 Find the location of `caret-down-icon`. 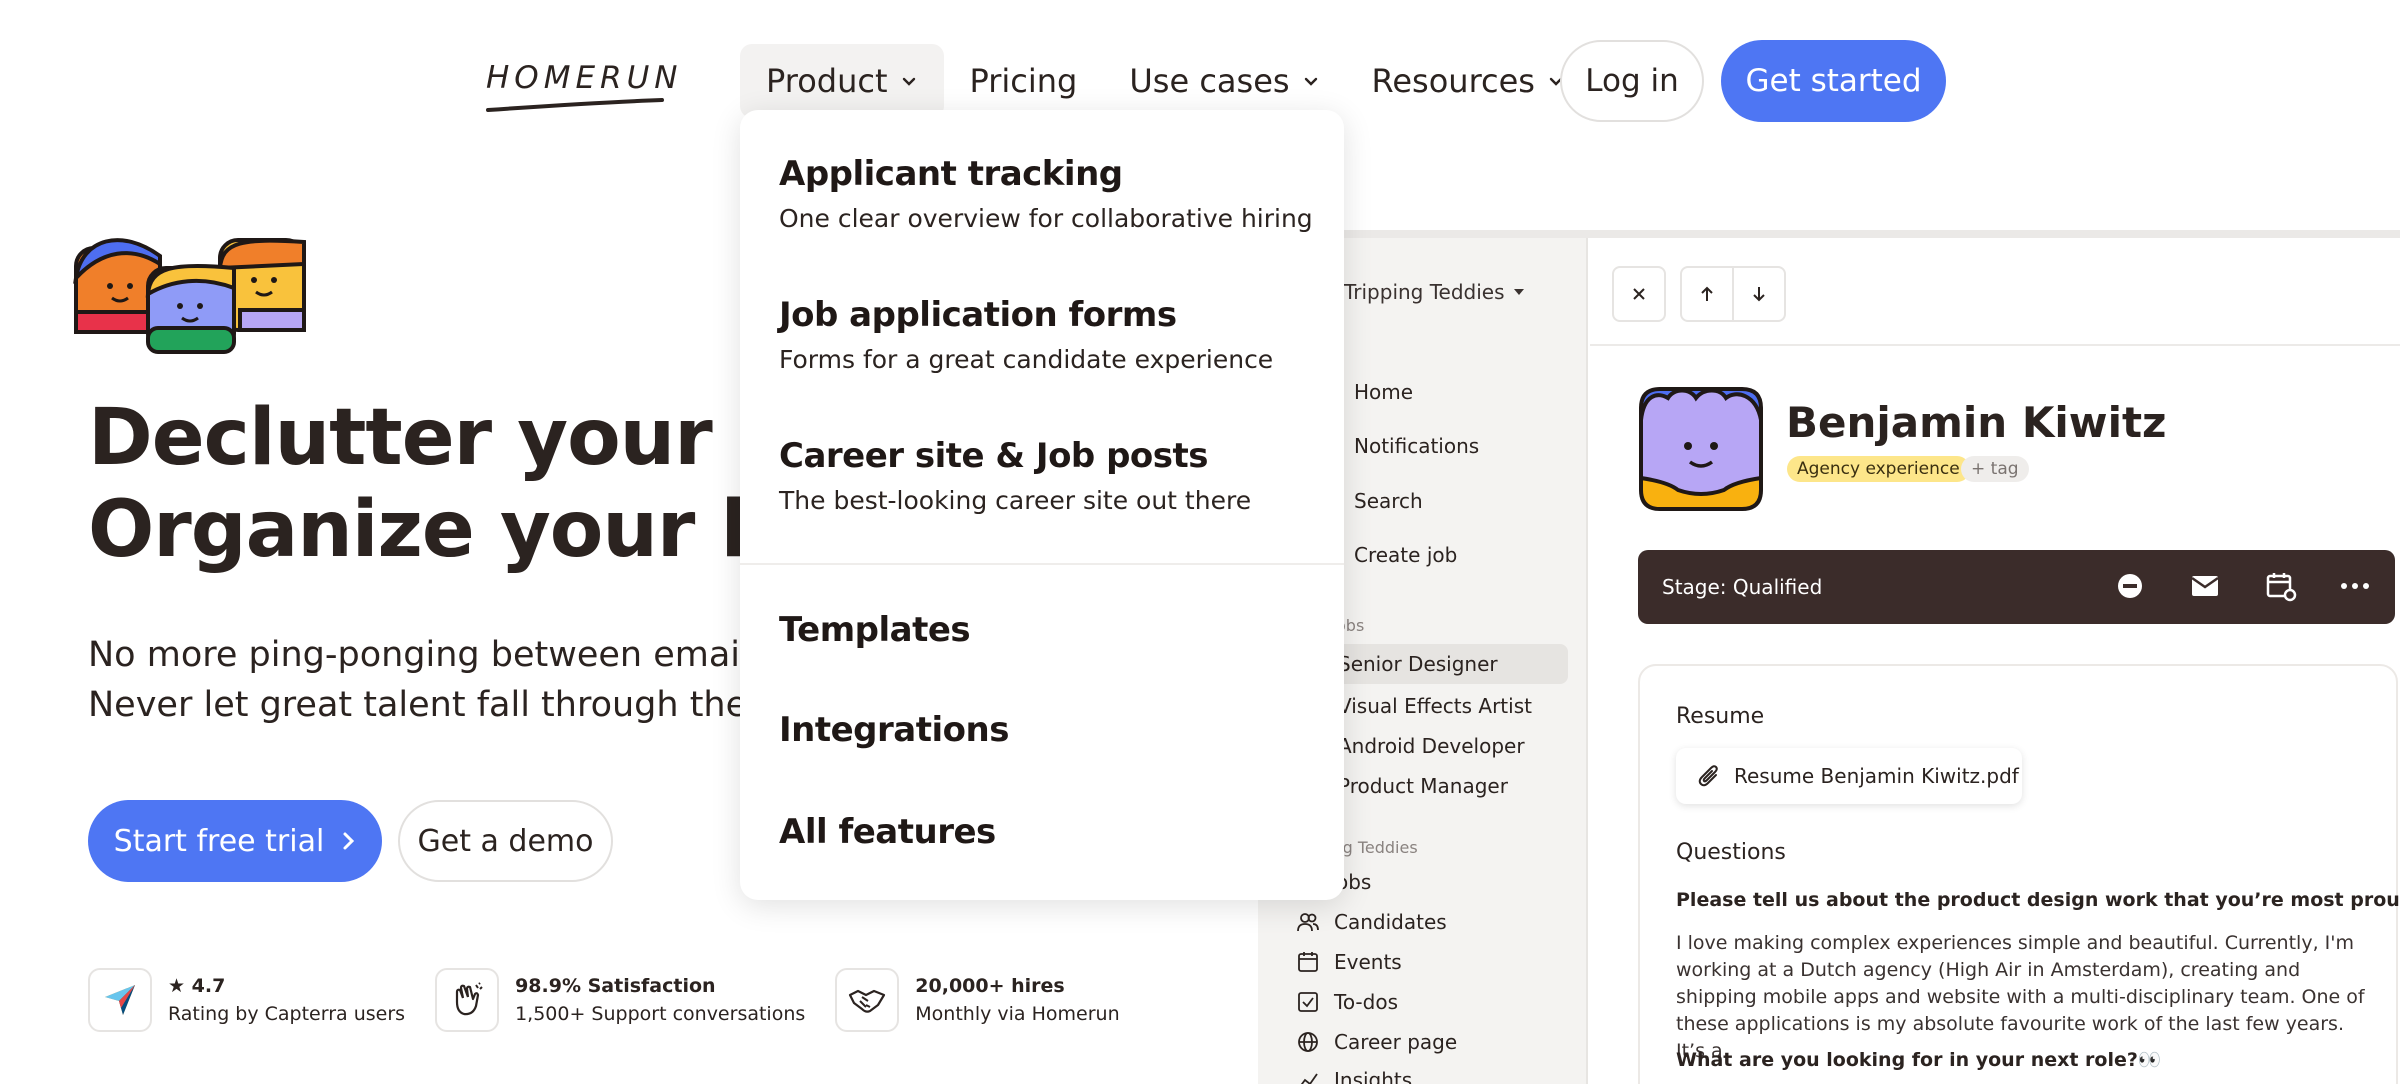

caret-down-icon is located at coordinates (1518, 292).